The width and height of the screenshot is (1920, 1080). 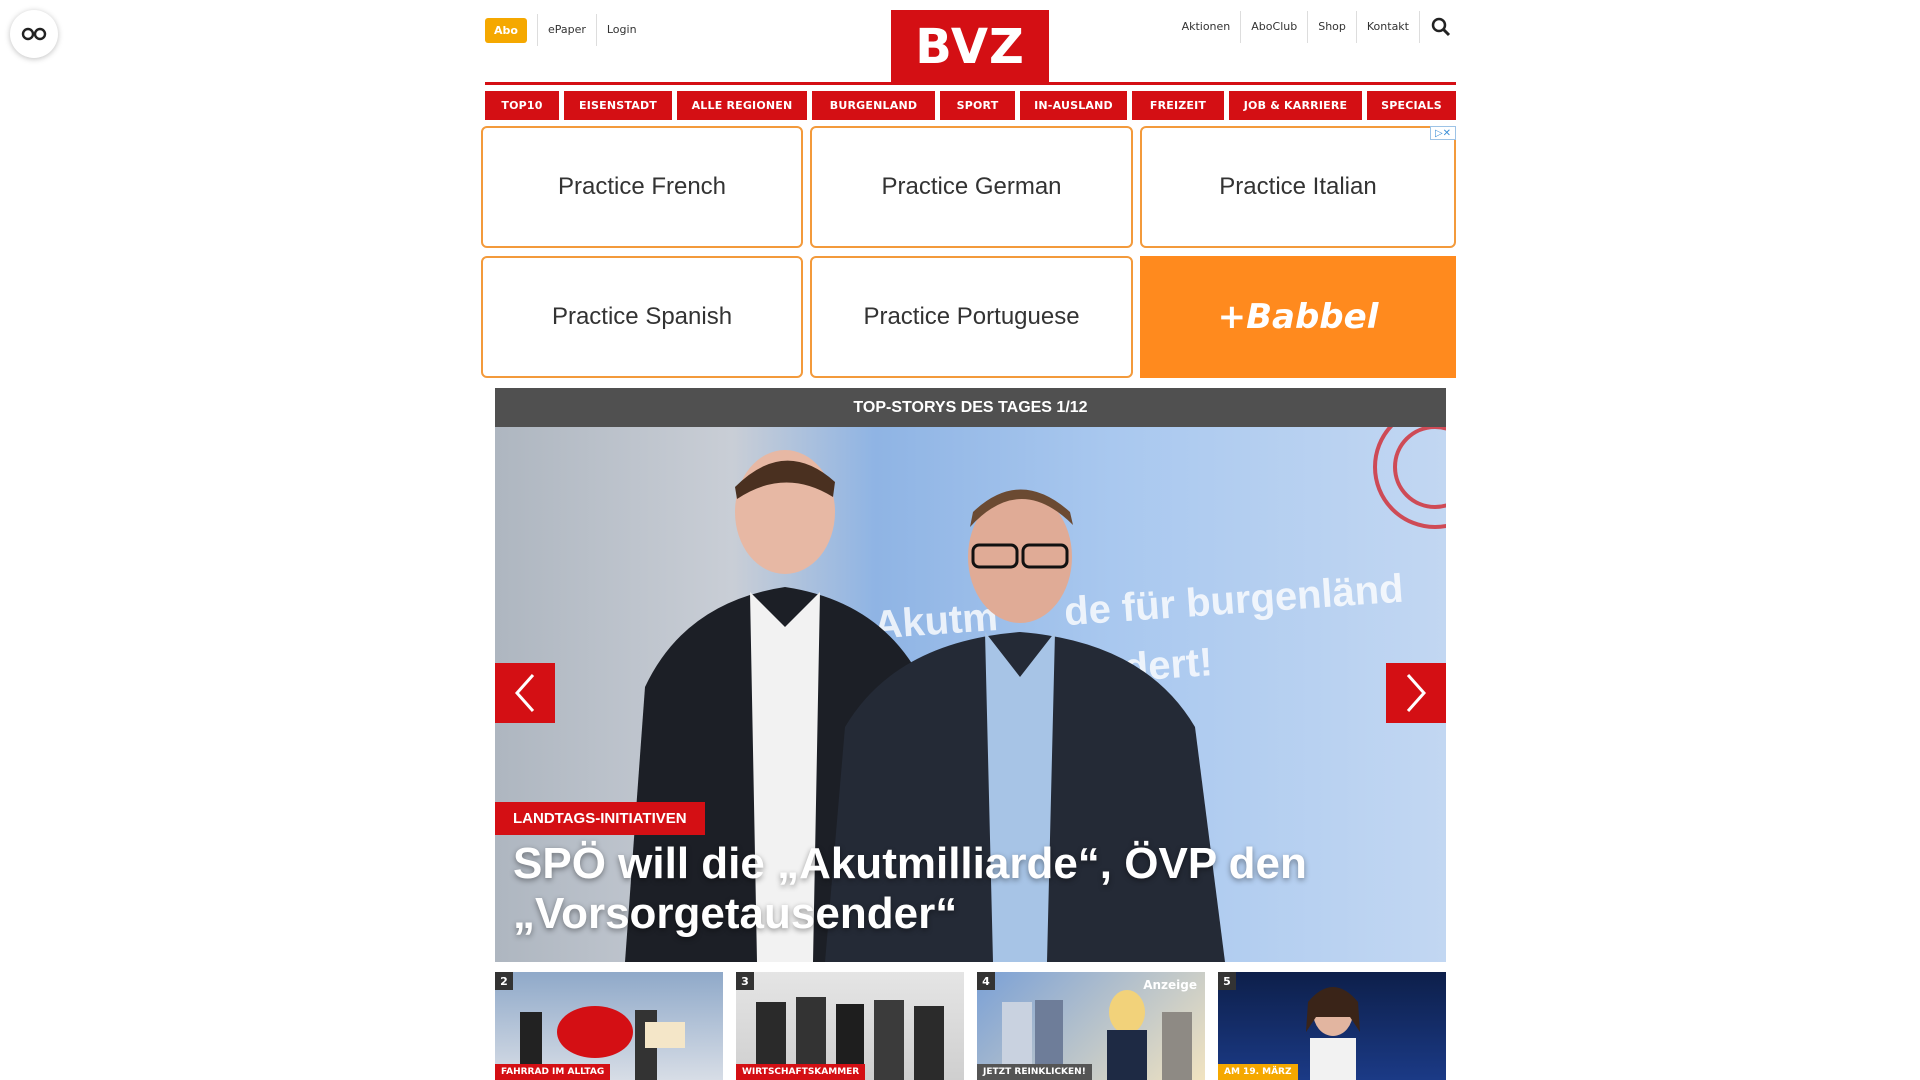 I want to click on reader-mode-button, so click(x=34, y=34).